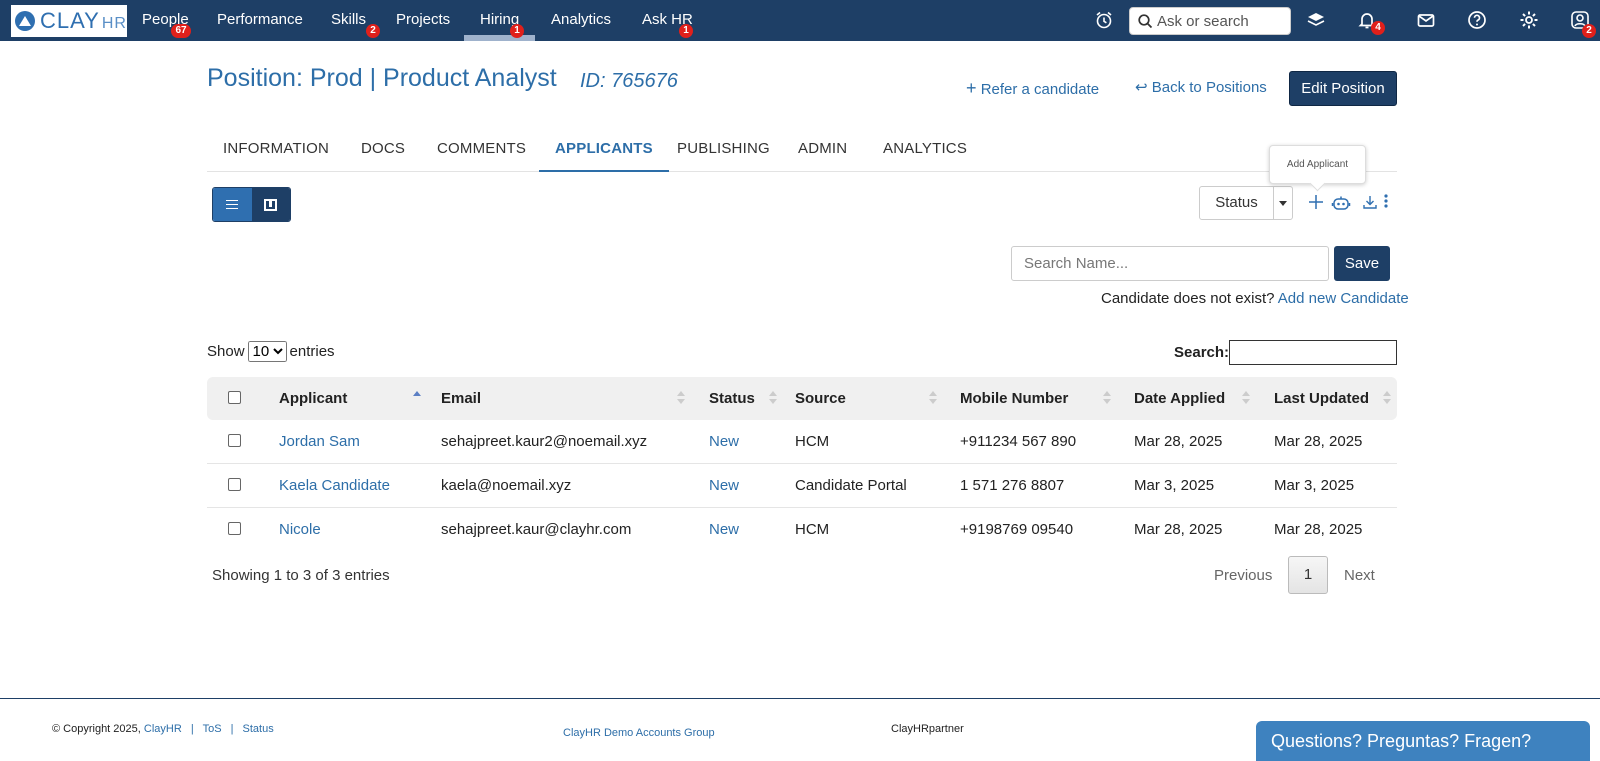 This screenshot has width=1600, height=761. Describe the element at coordinates (423, 19) in the screenshot. I see `nav-projects: Projects` at that location.